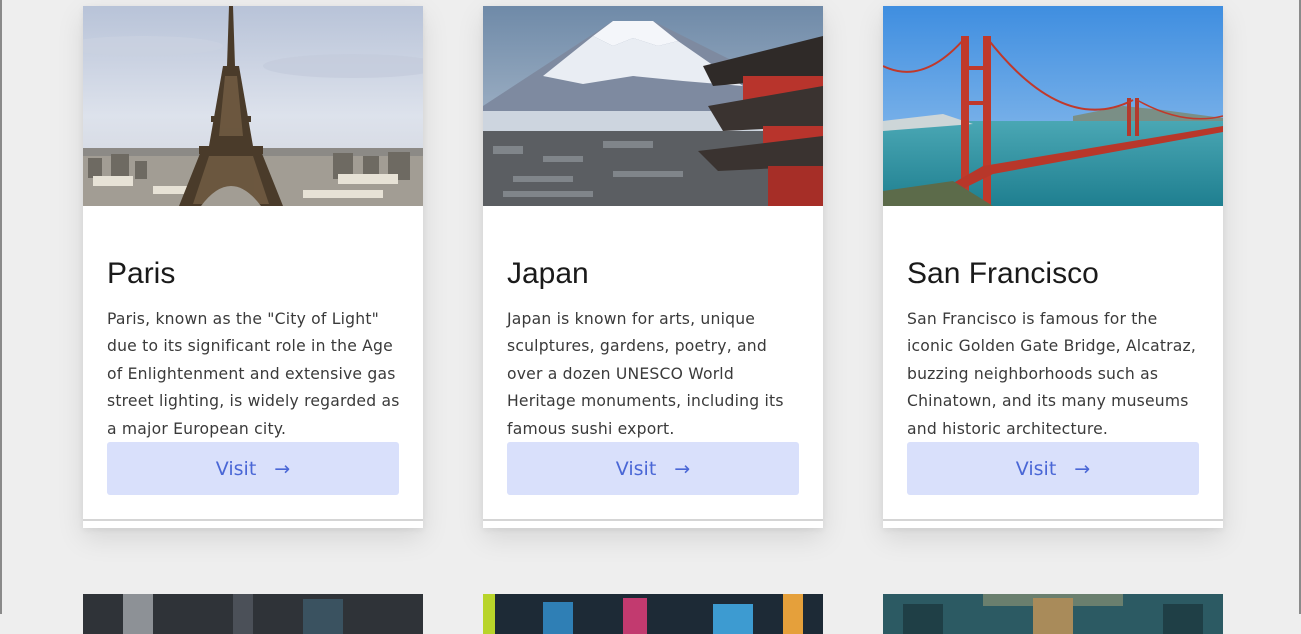 Image resolution: width=1301 pixels, height=634 pixels. What do you see at coordinates (548, 273) in the screenshot?
I see `card-title: Japan` at bounding box center [548, 273].